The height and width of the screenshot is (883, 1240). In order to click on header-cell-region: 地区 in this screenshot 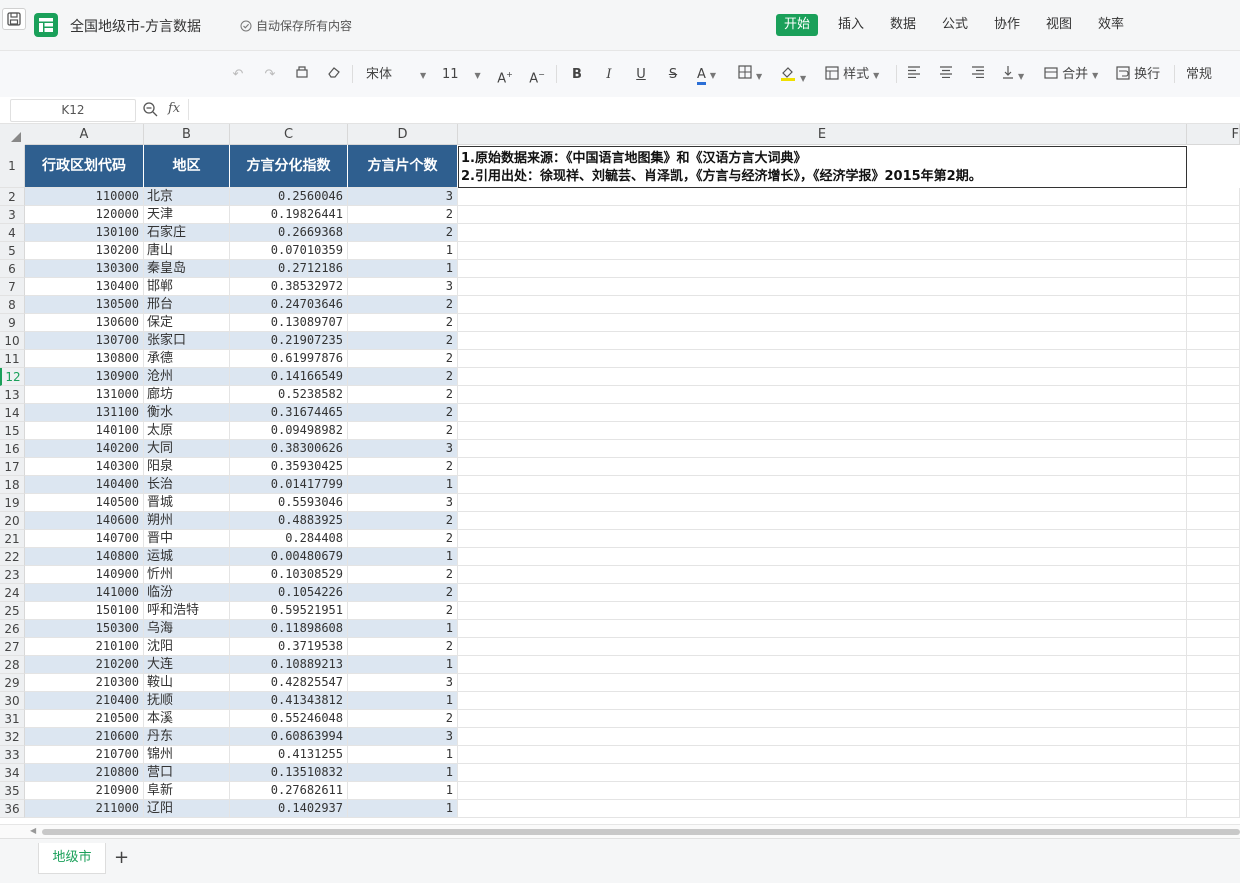, I will do `click(187, 166)`.